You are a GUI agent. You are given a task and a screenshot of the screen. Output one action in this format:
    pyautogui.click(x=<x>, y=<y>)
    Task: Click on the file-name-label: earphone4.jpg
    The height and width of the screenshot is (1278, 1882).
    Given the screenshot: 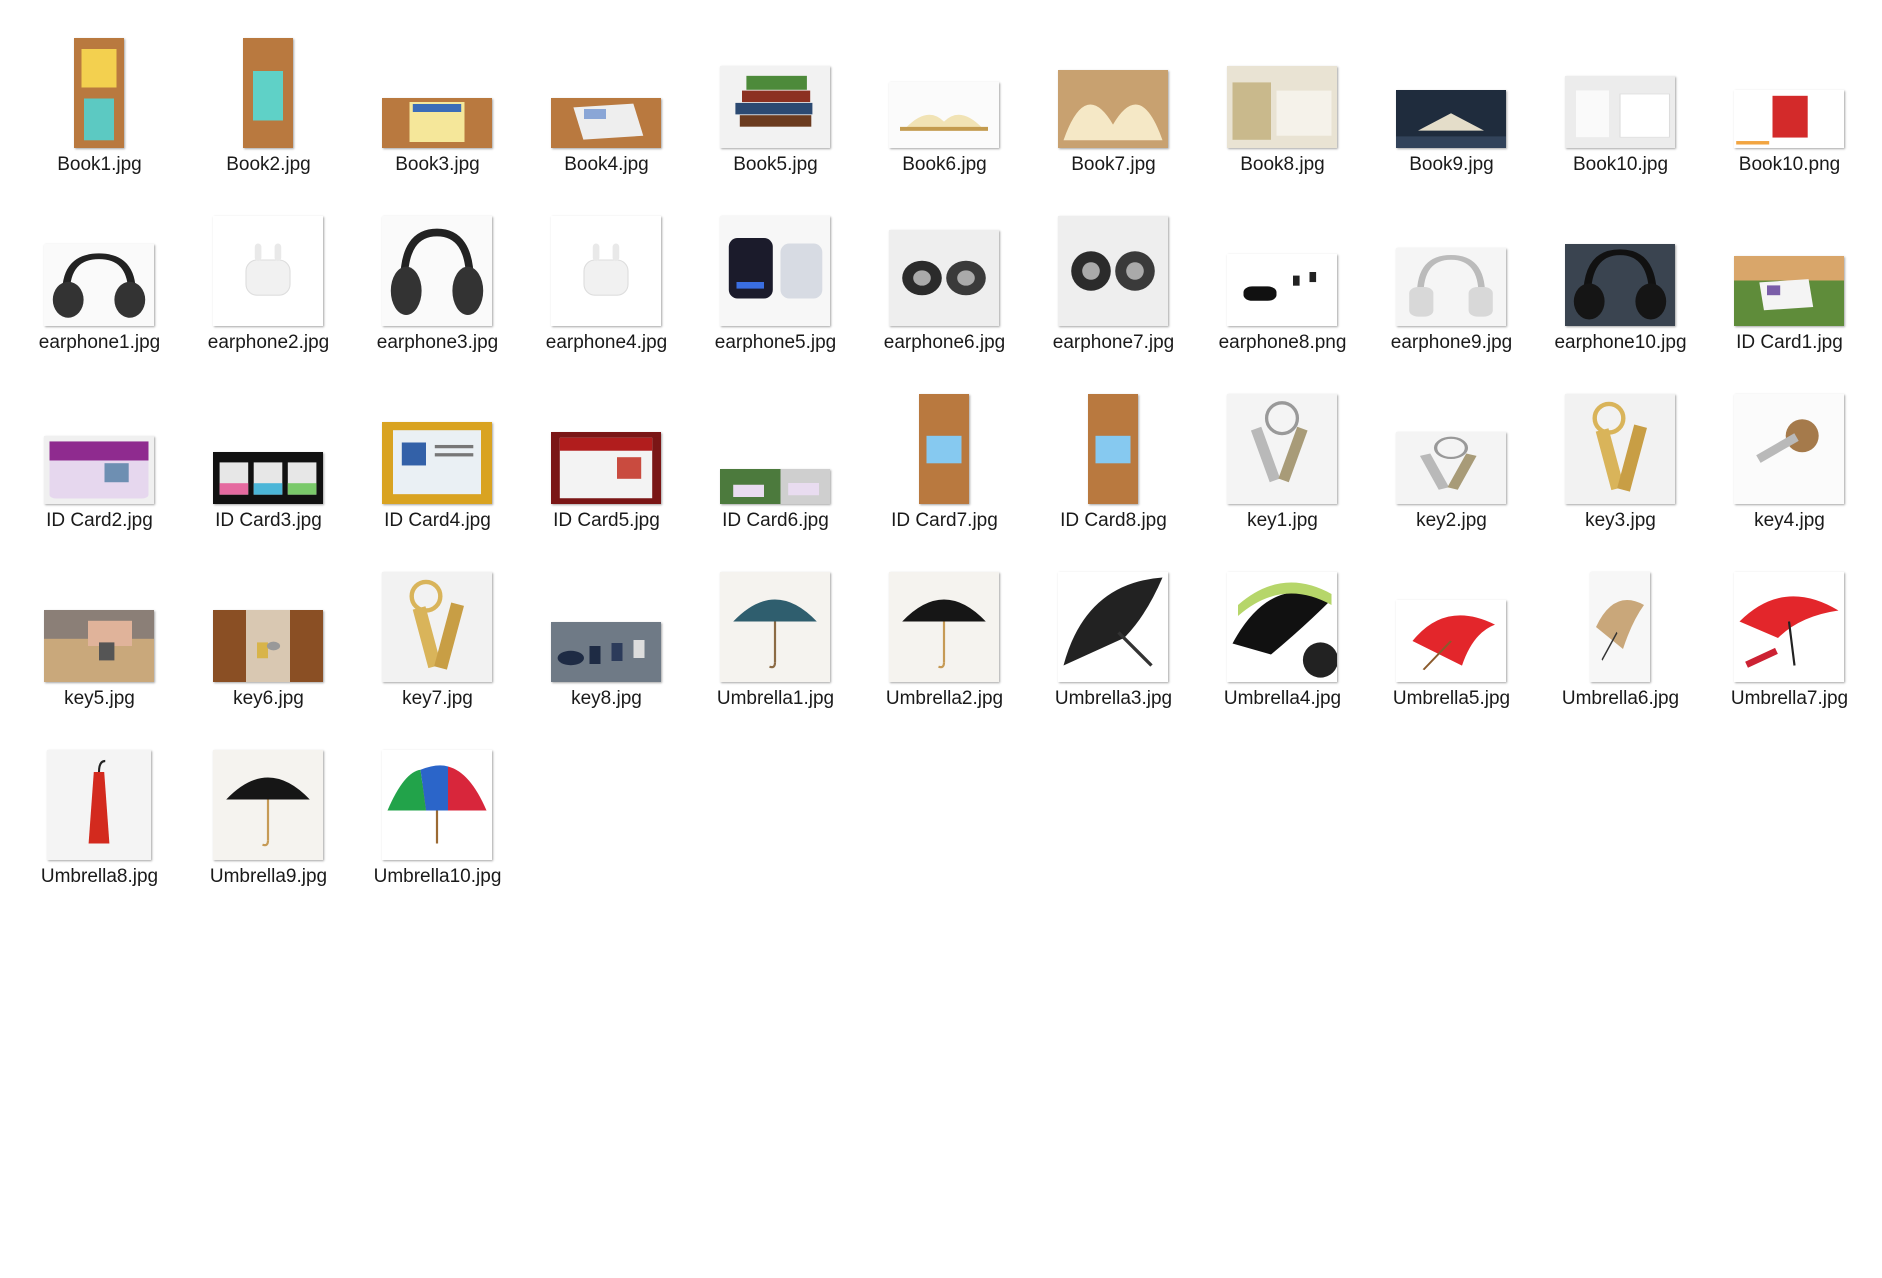 What is the action you would take?
    pyautogui.click(x=606, y=343)
    